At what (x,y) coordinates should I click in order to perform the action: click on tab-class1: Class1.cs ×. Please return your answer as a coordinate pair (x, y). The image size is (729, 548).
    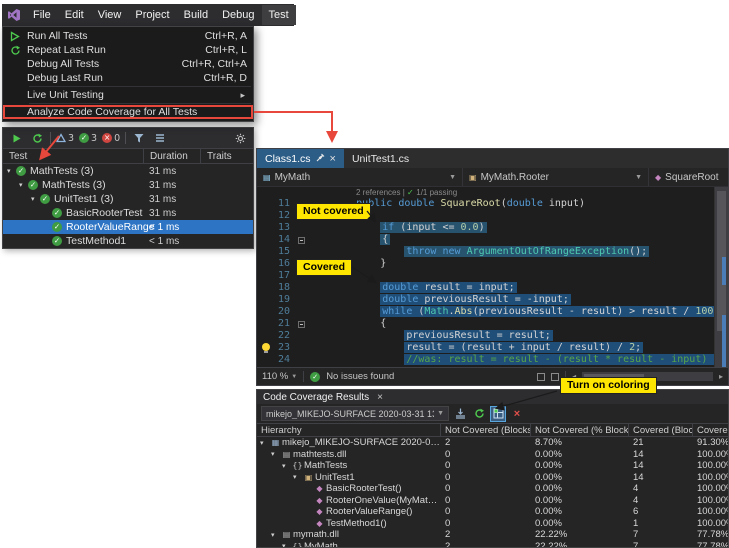
    Looking at the image, I should click on (300, 158).